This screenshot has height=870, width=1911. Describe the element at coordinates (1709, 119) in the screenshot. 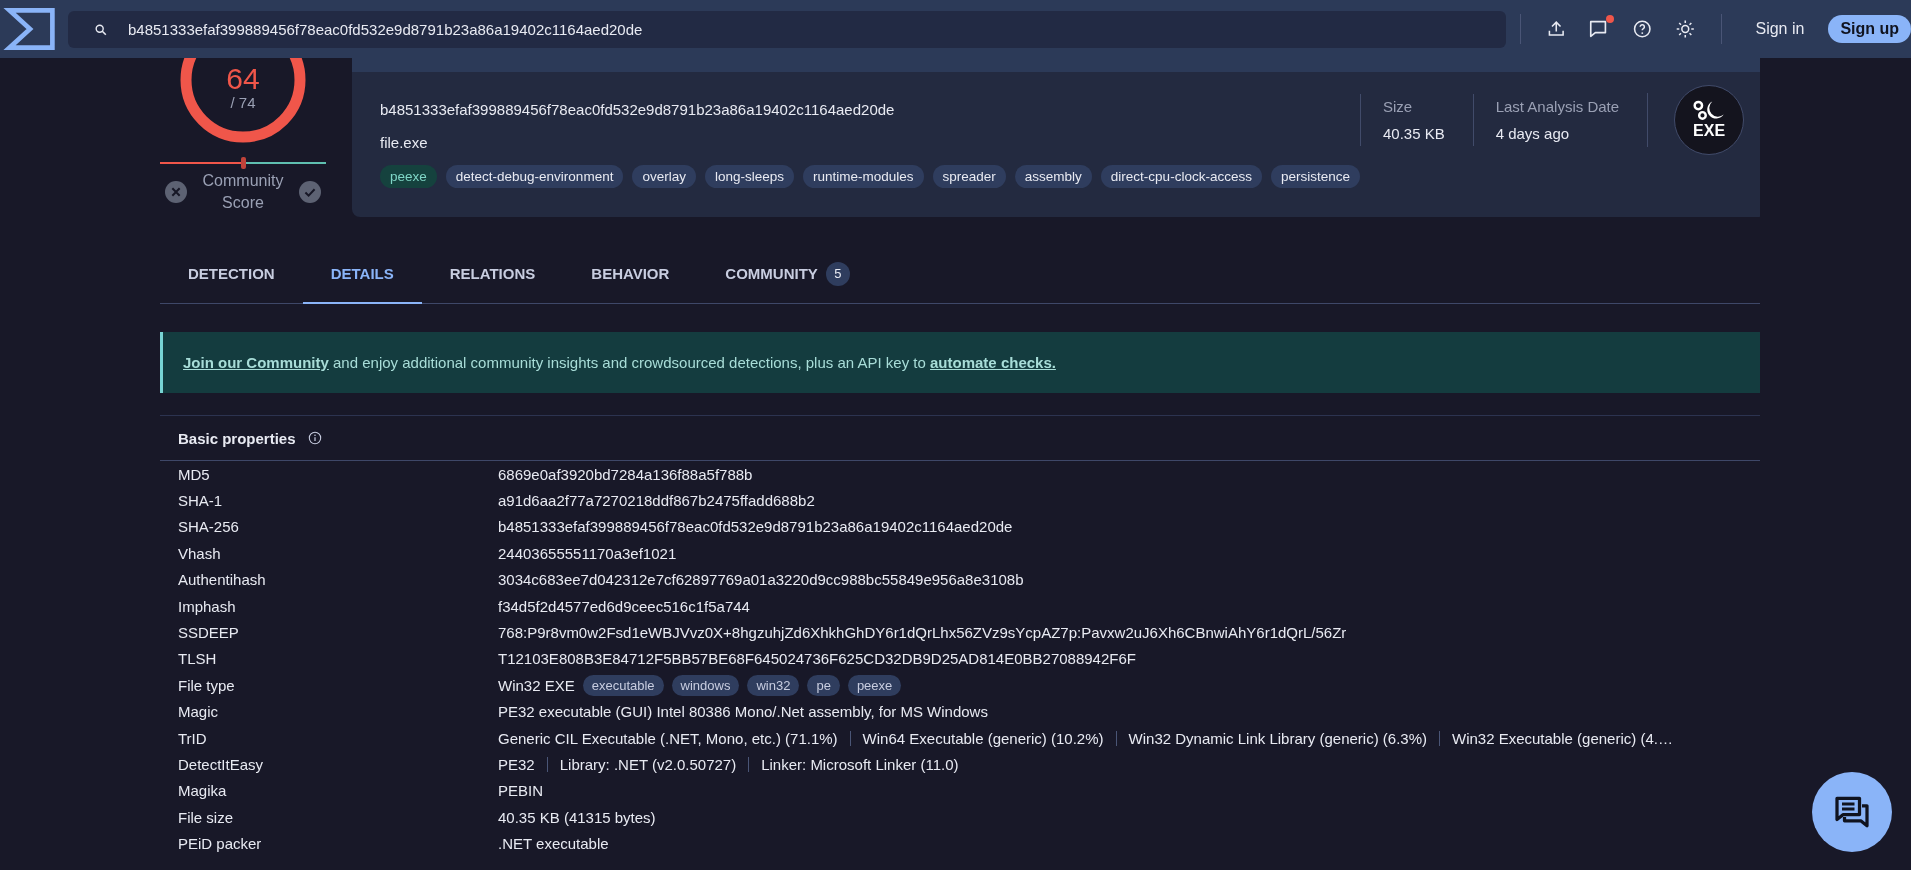

I see `file-type-badge: EXE` at that location.